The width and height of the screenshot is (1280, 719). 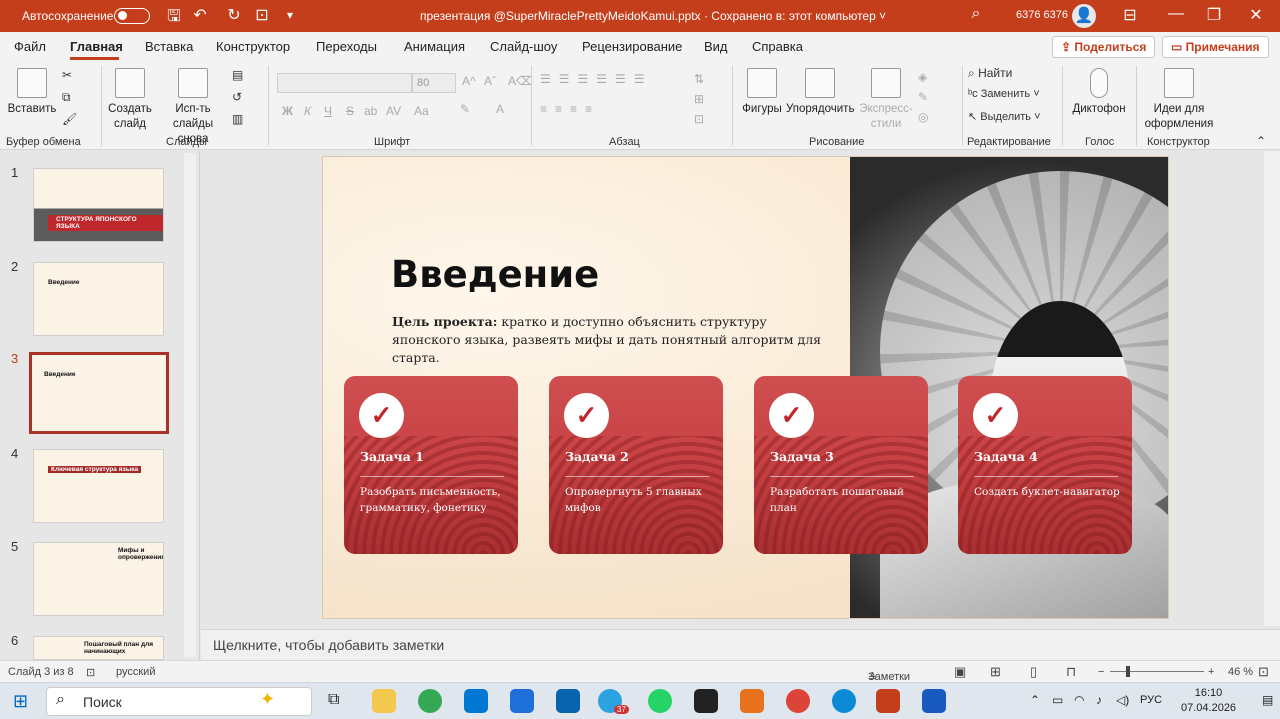 What do you see at coordinates (469, 81) in the screenshot?
I see `grow-font-icon: A^` at bounding box center [469, 81].